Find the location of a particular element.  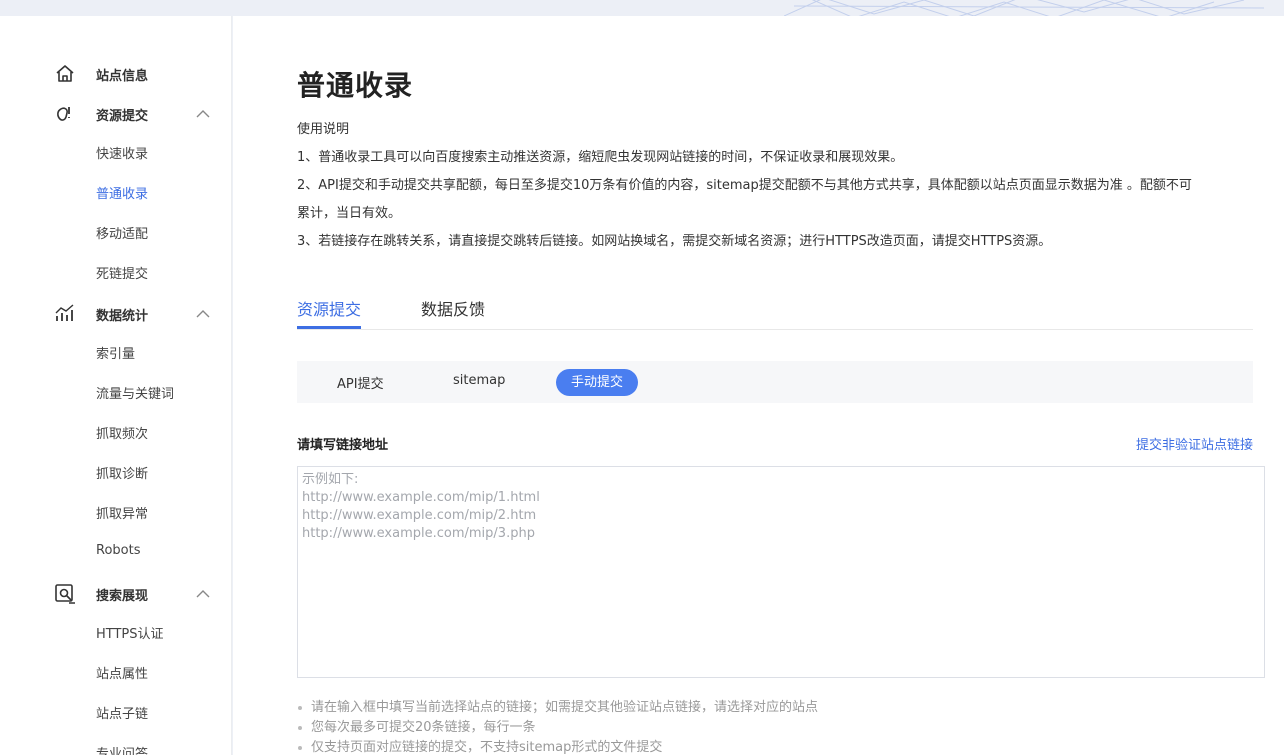

chart-icon is located at coordinates (64, 312).